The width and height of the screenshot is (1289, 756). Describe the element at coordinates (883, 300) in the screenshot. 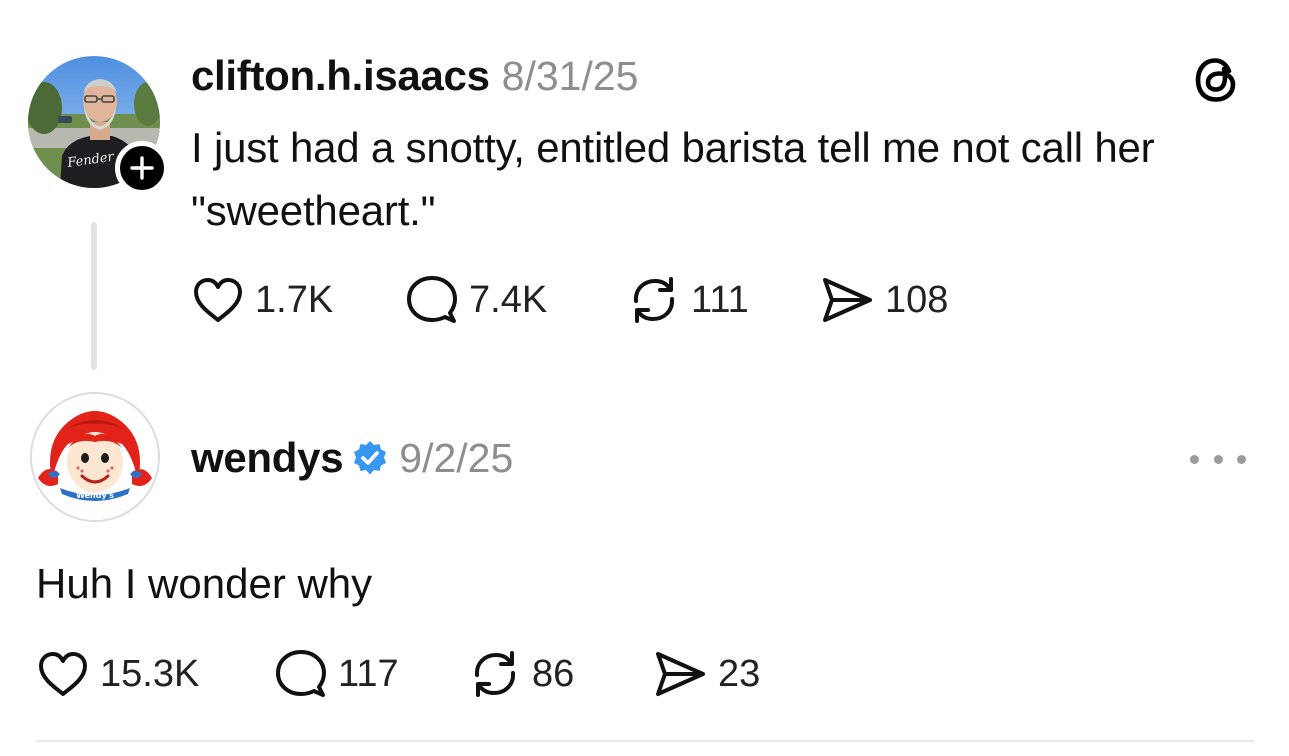

I see `share-button: 108` at that location.